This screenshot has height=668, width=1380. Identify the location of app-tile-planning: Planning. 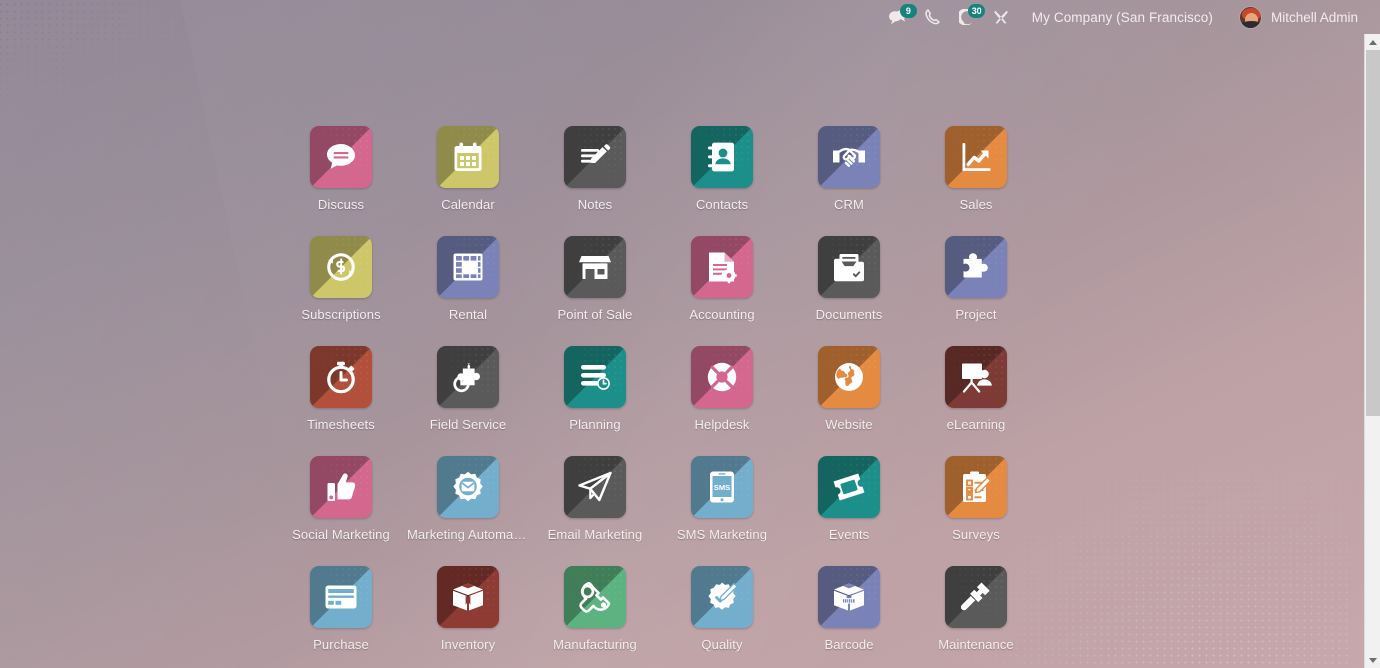
(595, 401).